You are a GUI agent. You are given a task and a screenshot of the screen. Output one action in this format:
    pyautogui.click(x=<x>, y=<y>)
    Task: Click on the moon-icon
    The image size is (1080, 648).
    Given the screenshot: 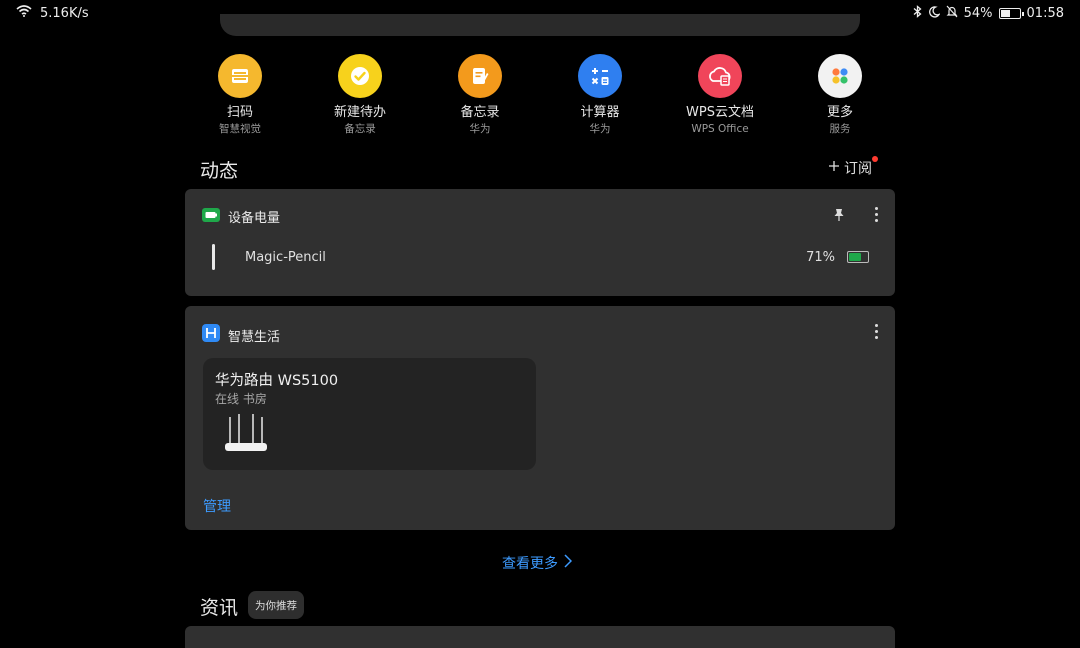 What is the action you would take?
    pyautogui.click(x=934, y=13)
    